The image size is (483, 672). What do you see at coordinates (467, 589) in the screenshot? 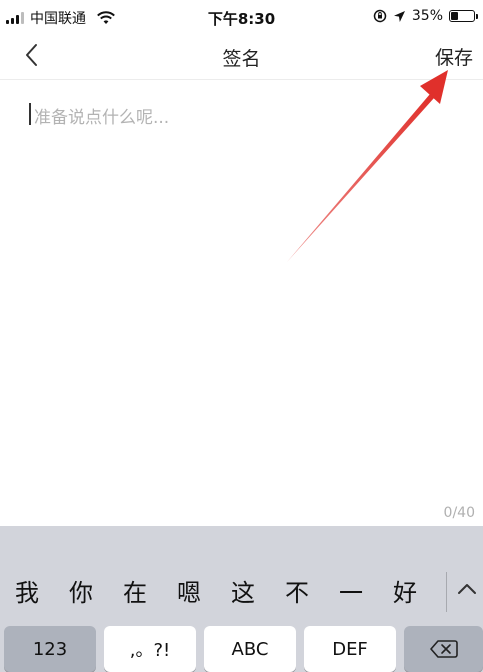
I see `chevron-up-icon` at bounding box center [467, 589].